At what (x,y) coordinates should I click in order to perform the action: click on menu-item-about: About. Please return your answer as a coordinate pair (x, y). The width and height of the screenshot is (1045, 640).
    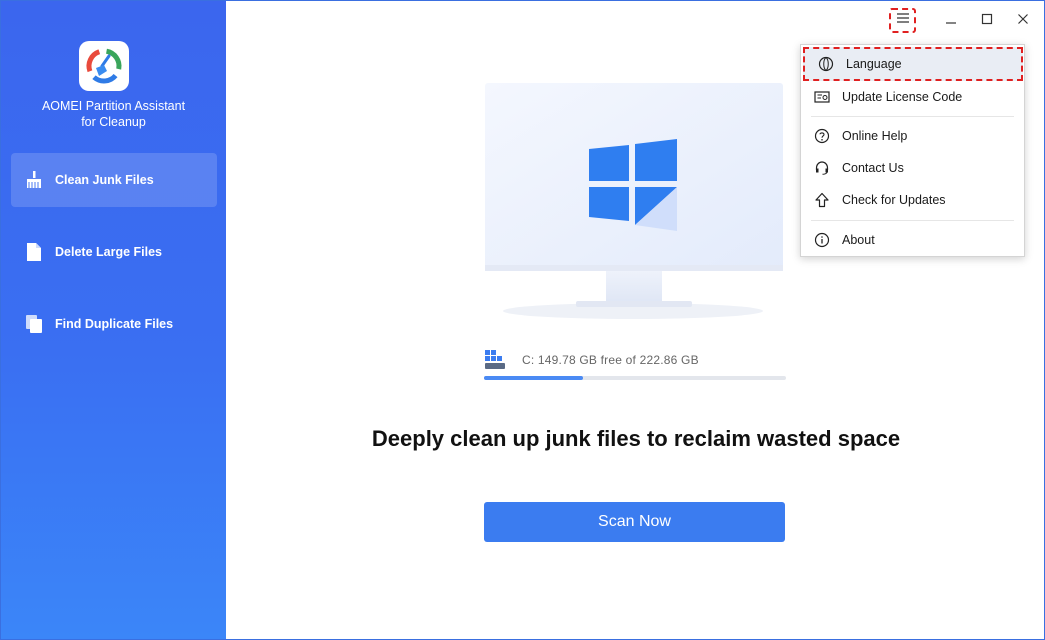
    Looking at the image, I should click on (912, 240).